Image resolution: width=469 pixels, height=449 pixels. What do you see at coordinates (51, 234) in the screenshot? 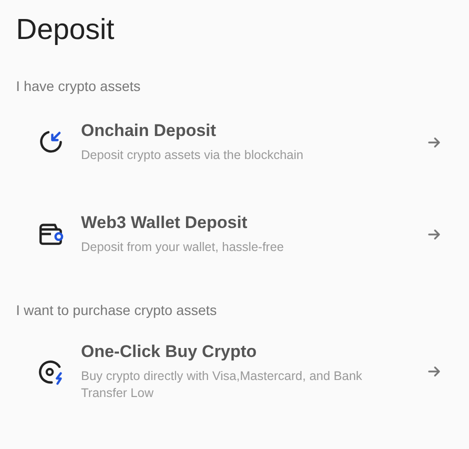
I see `wallet-icon` at bounding box center [51, 234].